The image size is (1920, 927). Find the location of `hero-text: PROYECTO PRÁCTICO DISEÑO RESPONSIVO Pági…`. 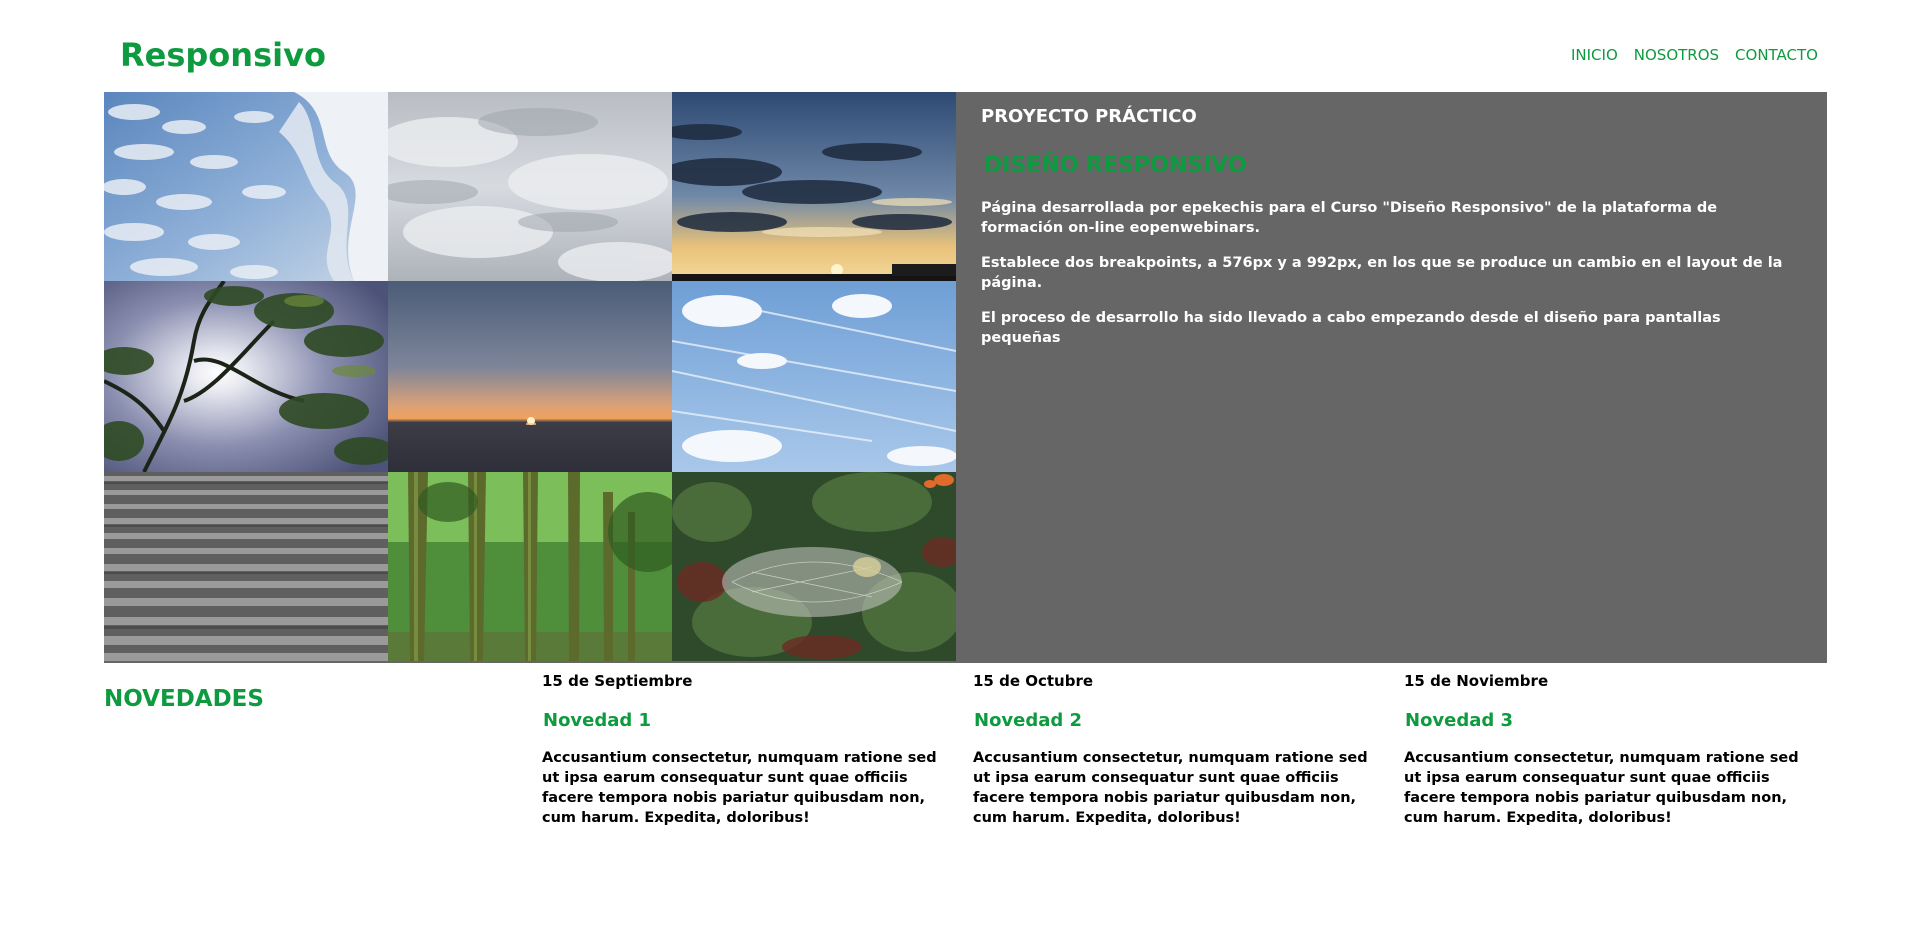

hero-text: PROYECTO PRÁCTICO DISEÑO RESPONSIVO Pági… is located at coordinates (1391, 234).